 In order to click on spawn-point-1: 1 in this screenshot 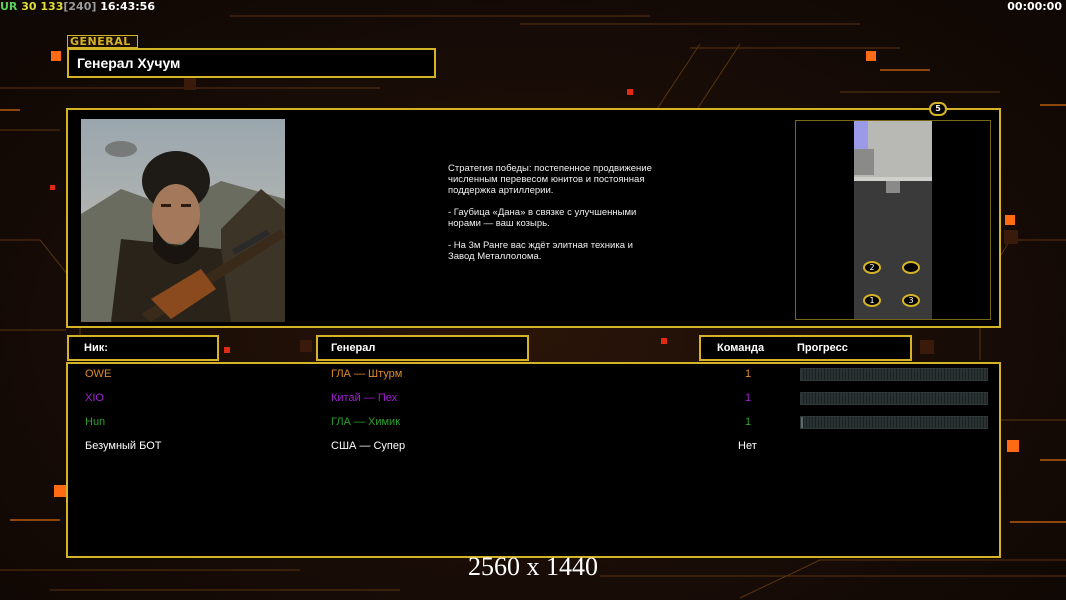, I will do `click(872, 300)`.